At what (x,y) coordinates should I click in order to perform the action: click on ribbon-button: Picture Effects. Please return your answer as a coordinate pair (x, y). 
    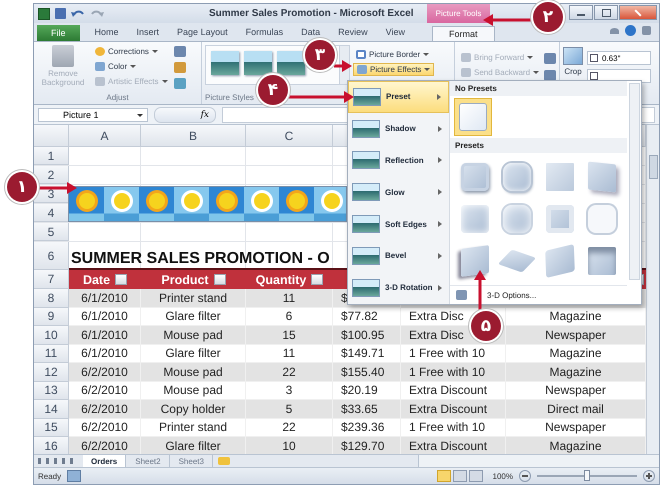
    Looking at the image, I should click on (393, 69).